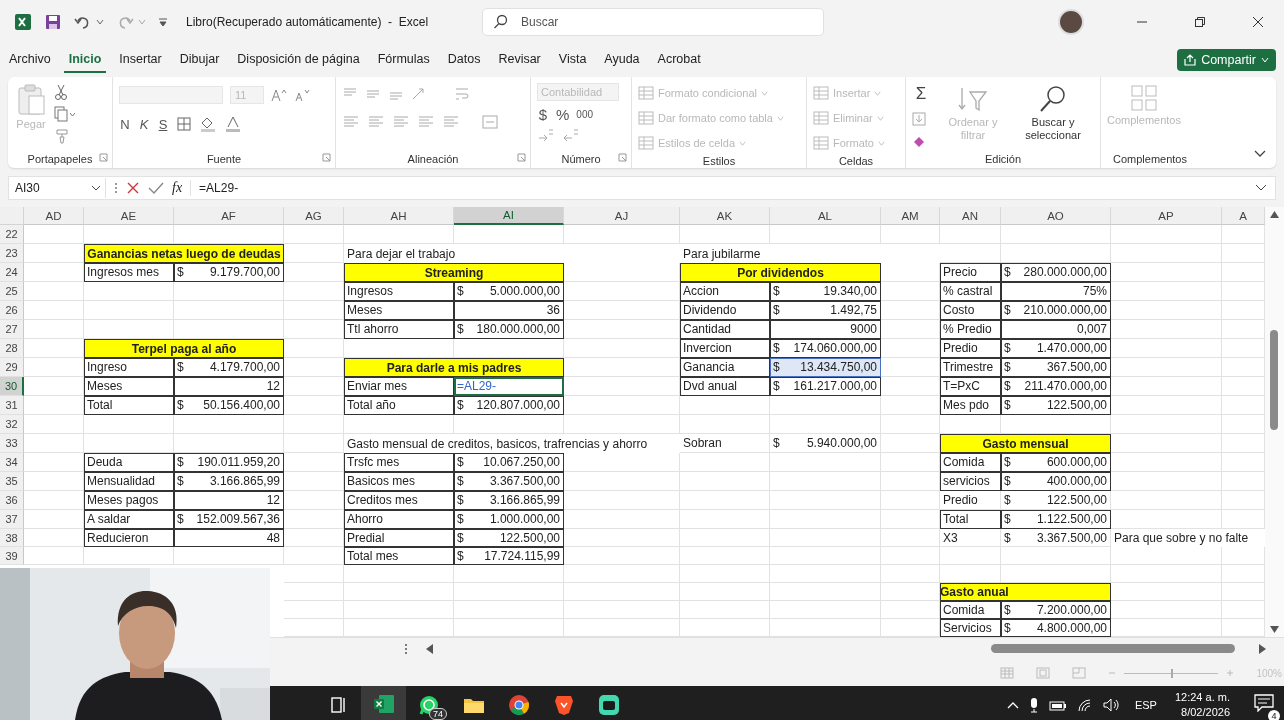  Describe the element at coordinates (12, 291) in the screenshot. I see `row-header: 25` at that location.